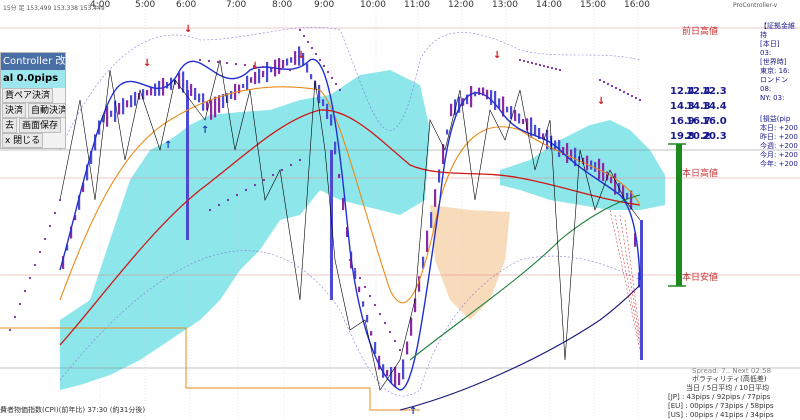  I want to click on ohl-cell: 16.7, so click(698, 121).